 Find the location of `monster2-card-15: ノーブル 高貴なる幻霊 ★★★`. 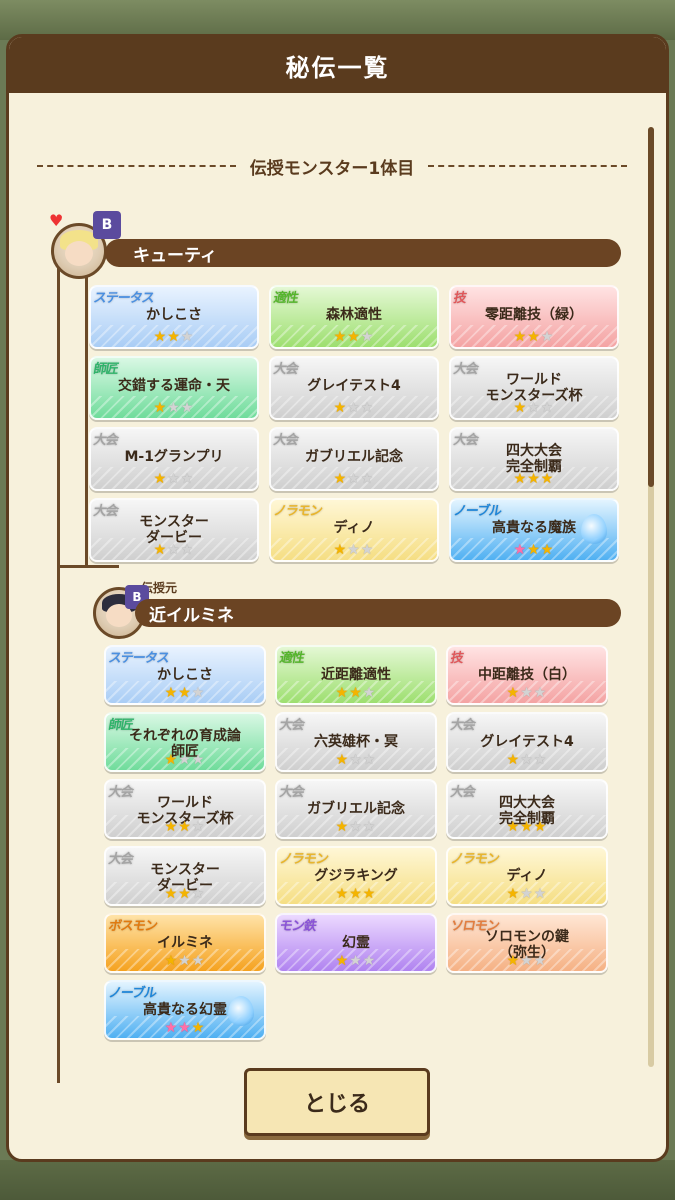

monster2-card-15: ノーブル 高貴なる幻霊 ★★★ is located at coordinates (185, 1010).